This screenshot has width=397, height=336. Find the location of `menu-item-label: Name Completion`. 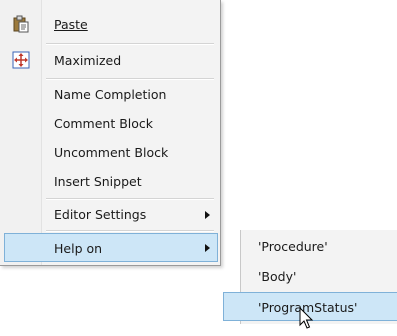

menu-item-label: Name Completion is located at coordinates (110, 94).